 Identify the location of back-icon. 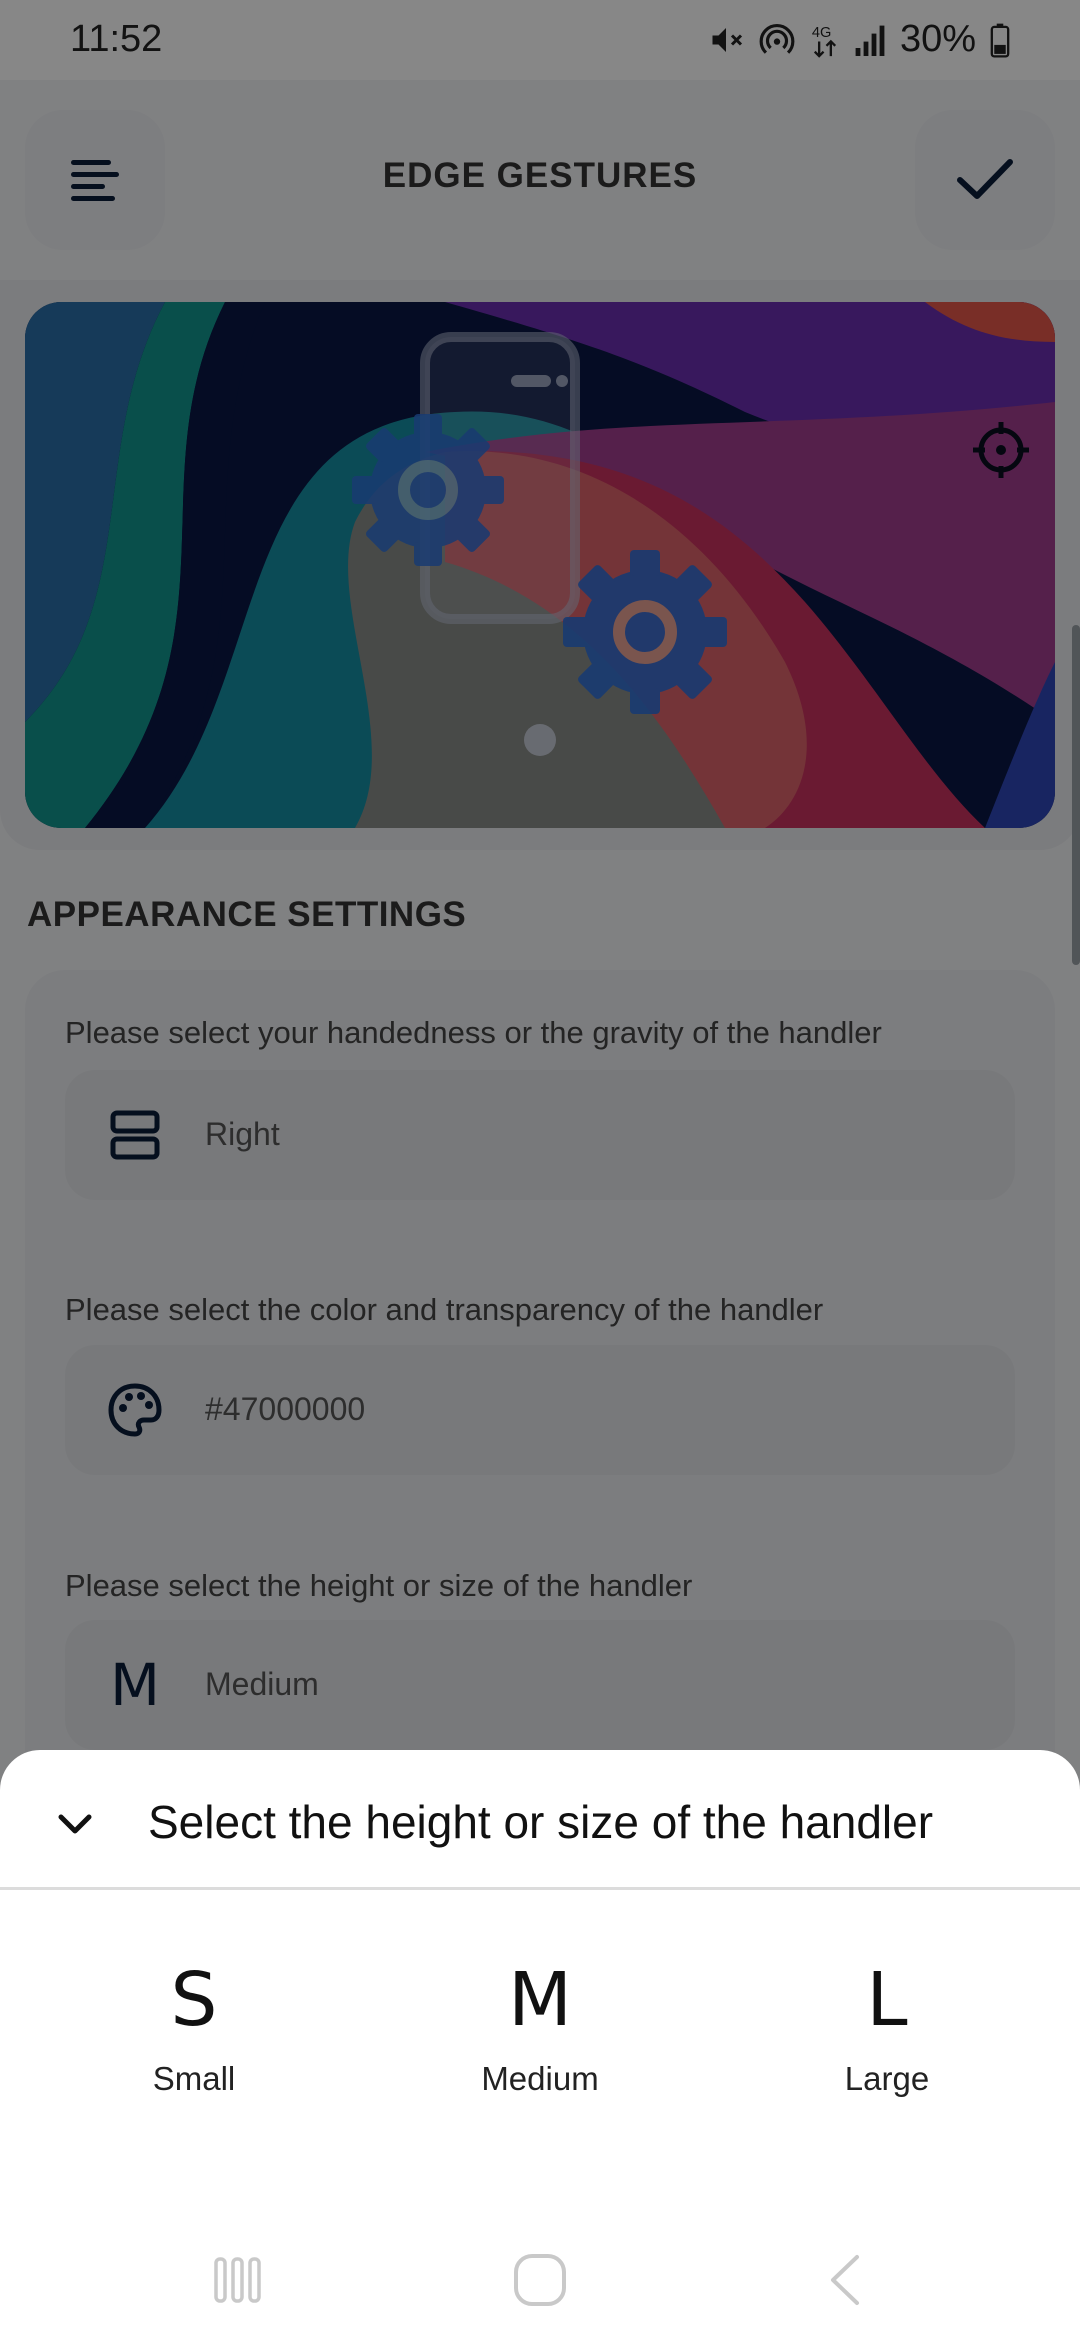
(845, 2280).